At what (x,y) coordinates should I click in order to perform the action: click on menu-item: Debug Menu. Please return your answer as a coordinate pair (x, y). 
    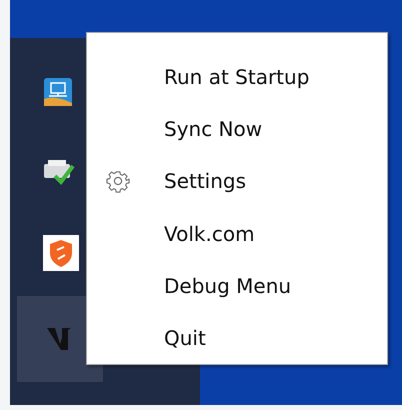
    Looking at the image, I should click on (237, 286).